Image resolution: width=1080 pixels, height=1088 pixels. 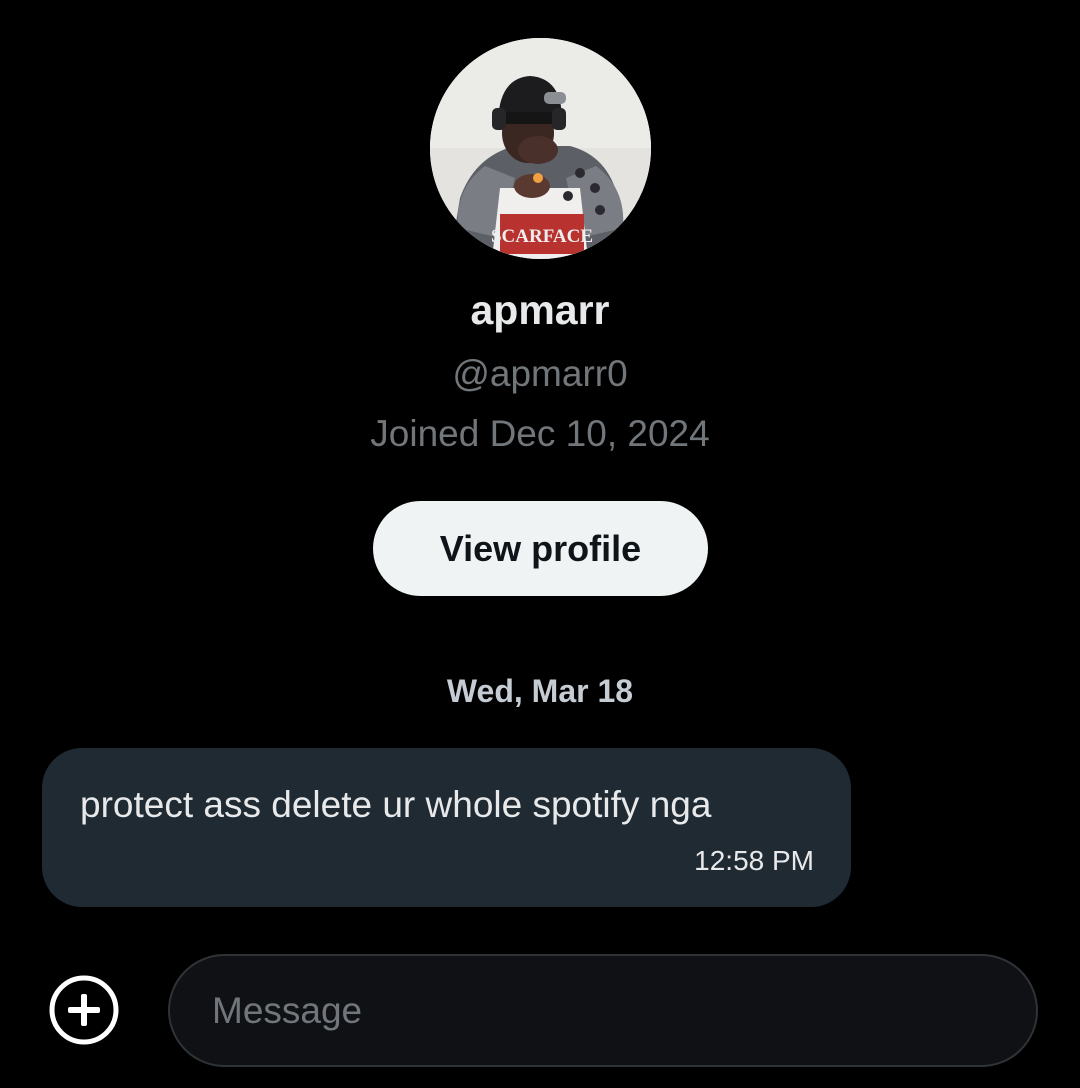 What do you see at coordinates (754, 860) in the screenshot?
I see `message-timestamp: 12:58 PM` at bounding box center [754, 860].